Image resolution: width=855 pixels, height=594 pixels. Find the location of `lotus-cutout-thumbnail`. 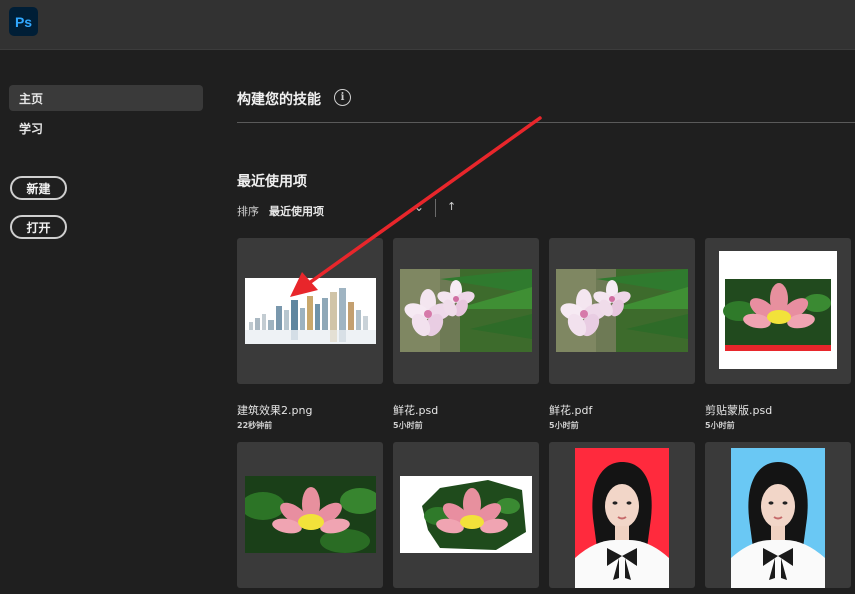

lotus-cutout-thumbnail is located at coordinates (466, 514).